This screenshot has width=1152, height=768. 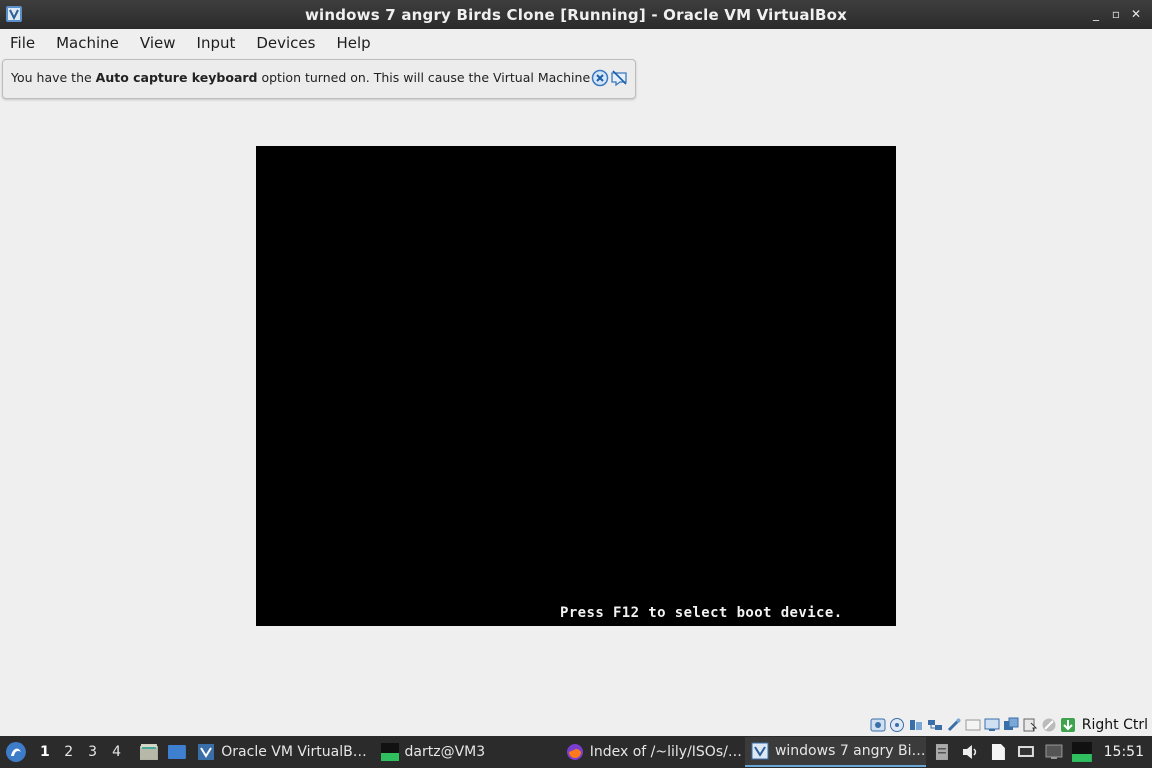 What do you see at coordinates (93, 752) in the screenshot?
I see `workspace-3: 3` at bounding box center [93, 752].